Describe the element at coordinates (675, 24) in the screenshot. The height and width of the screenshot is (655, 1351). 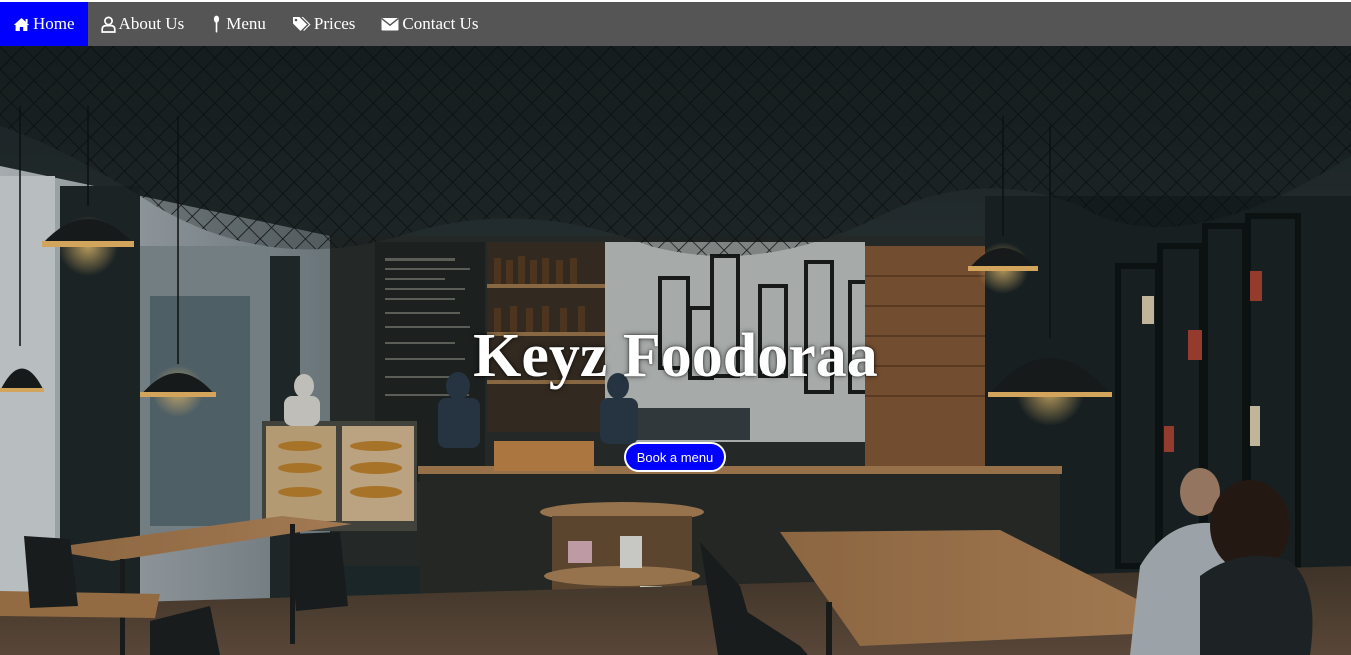
I see `top-navbar: Home About Us Menu Prices Contact Us` at that location.